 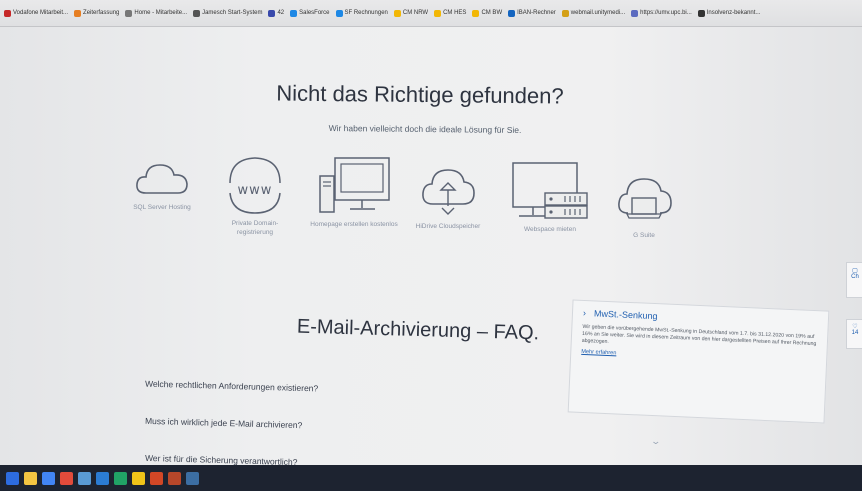 What do you see at coordinates (314, 13) in the screenshot?
I see `bookmark-label: SalesForce` at bounding box center [314, 13].